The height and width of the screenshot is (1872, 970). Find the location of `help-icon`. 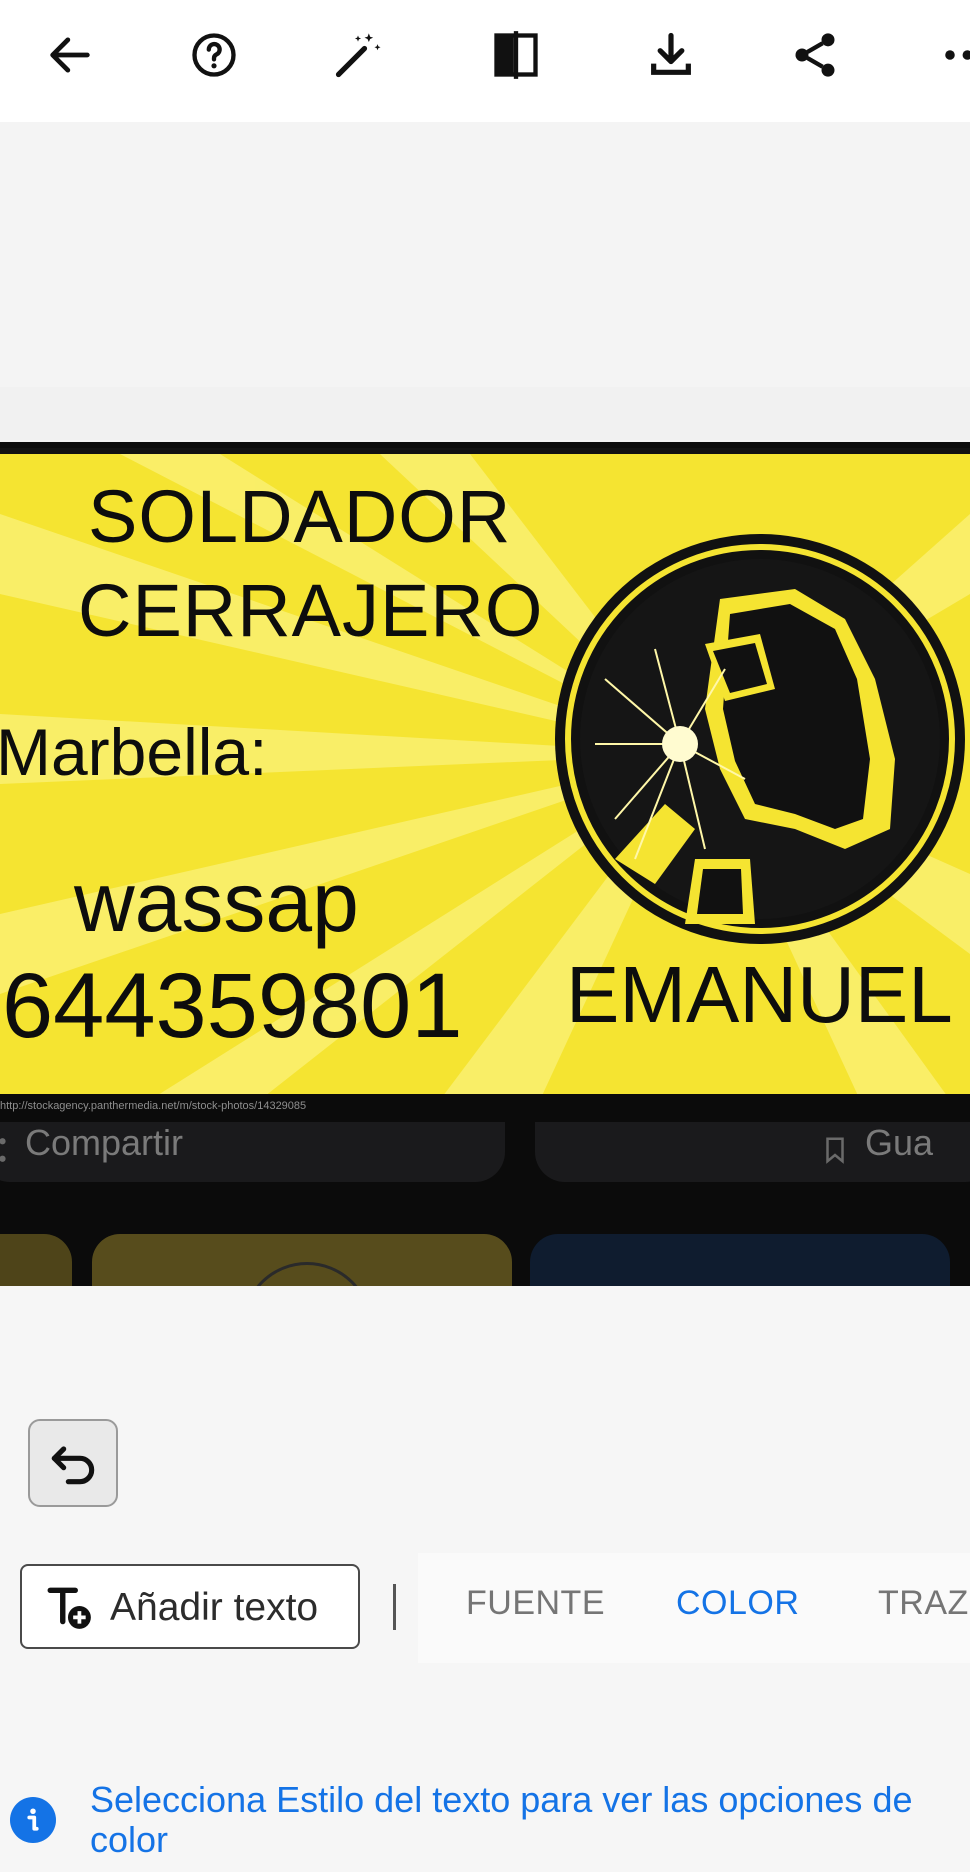

help-icon is located at coordinates (214, 55).